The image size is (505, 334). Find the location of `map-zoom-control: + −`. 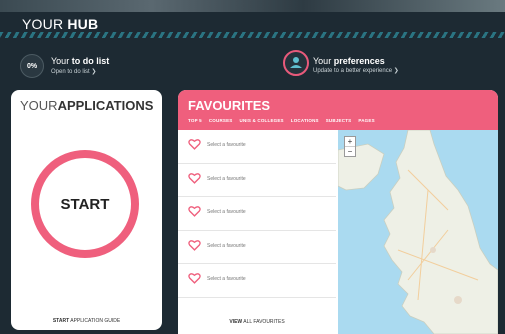

map-zoom-control: + − is located at coordinates (350, 146).